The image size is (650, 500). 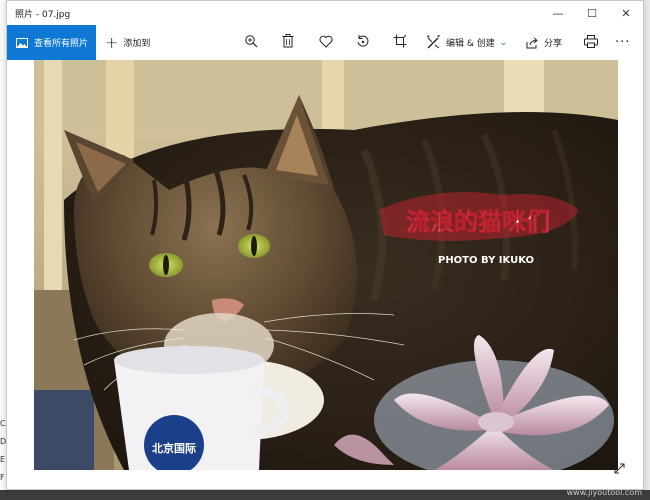 I want to click on edit-create-icon, so click(x=433, y=42).